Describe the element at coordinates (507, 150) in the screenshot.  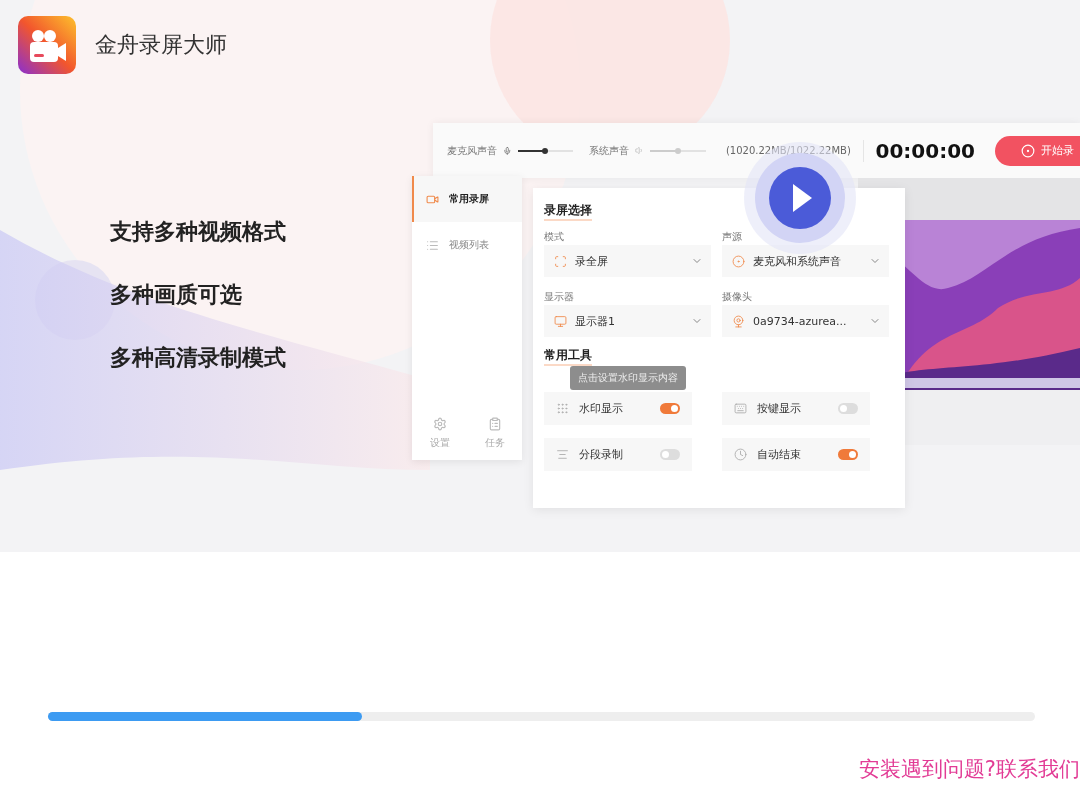
I see `microphone-icon` at that location.